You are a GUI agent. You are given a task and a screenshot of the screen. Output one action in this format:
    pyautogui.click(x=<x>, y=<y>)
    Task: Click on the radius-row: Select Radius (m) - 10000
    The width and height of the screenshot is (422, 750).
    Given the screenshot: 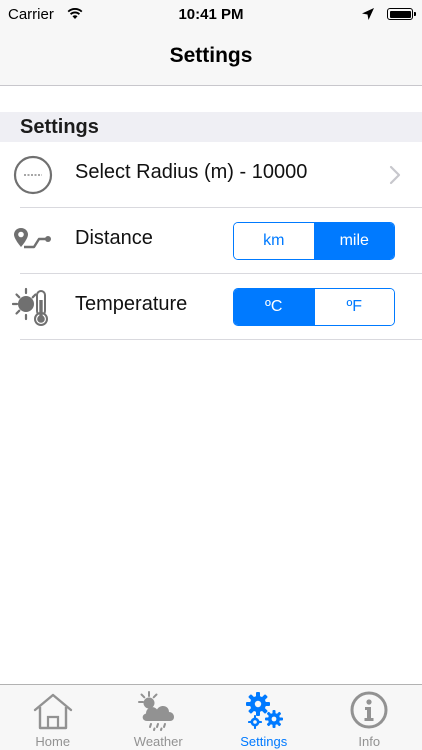 What is the action you would take?
    pyautogui.click(x=211, y=175)
    